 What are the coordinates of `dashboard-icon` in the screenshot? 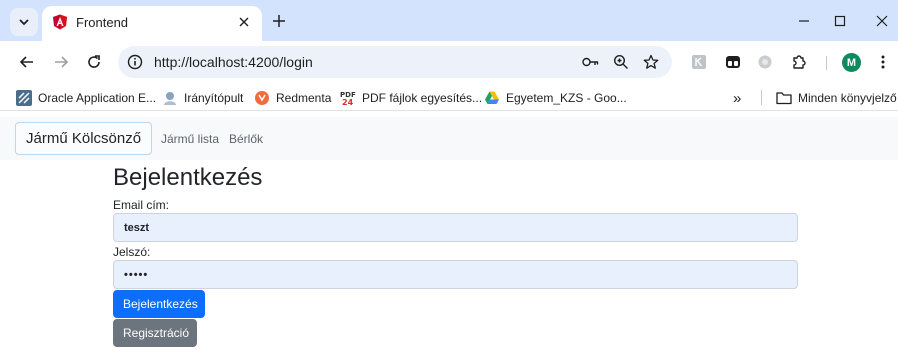 It's located at (170, 98).